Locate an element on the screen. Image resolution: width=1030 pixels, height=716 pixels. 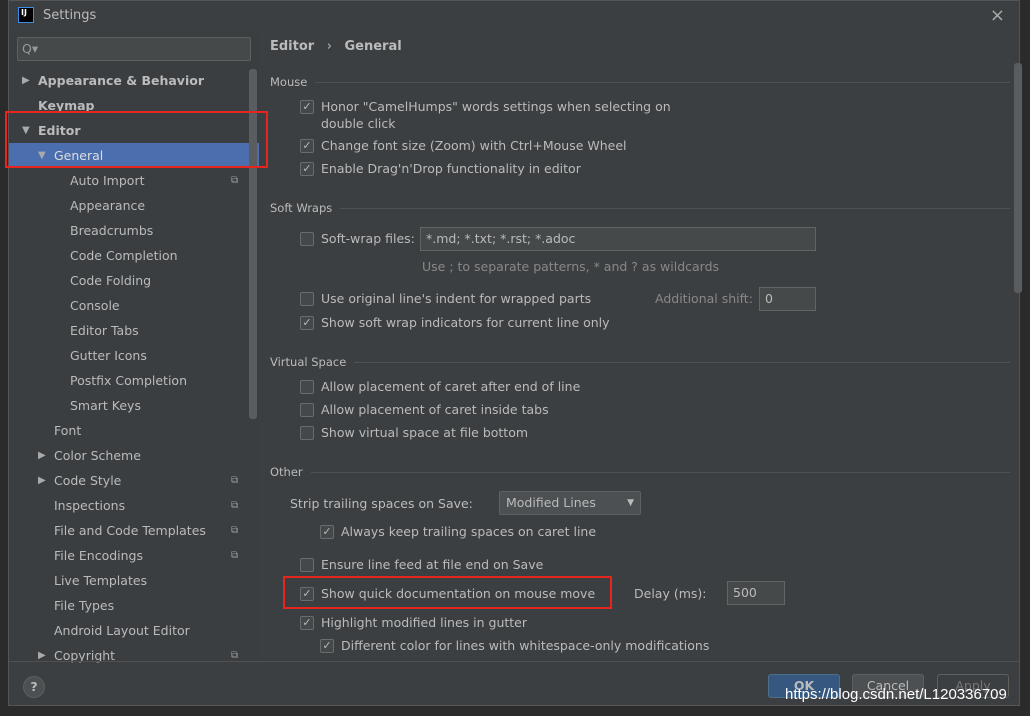
line-feed-checkbox: Ensure line feed at file end on Save is located at coordinates (421, 564).